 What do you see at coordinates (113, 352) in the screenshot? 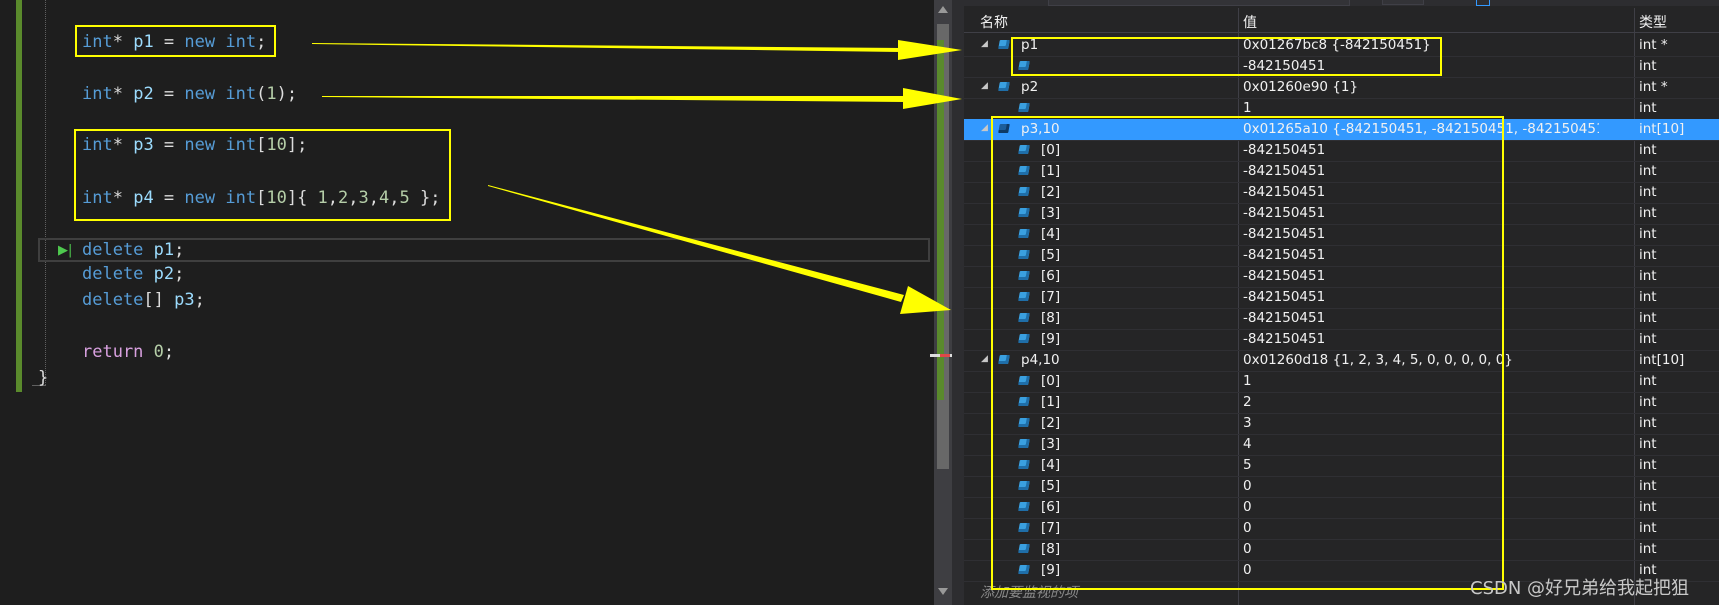
I see `code-token: return` at bounding box center [113, 352].